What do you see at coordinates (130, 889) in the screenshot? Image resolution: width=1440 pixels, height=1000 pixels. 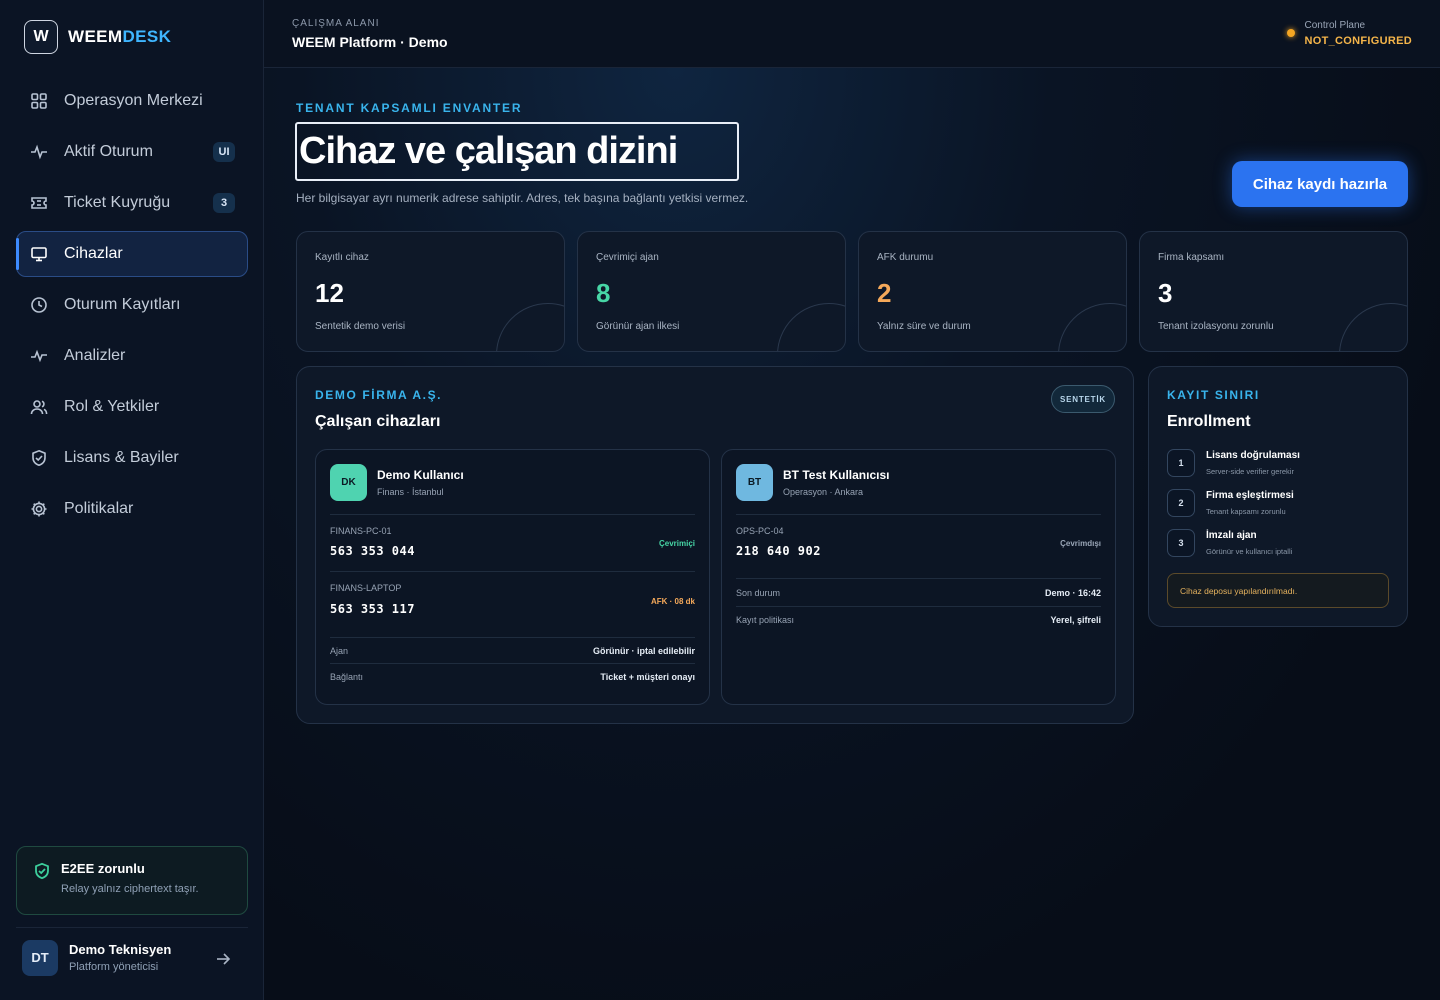 I see `e2ee-subtitle: Relay yalnız ciphertext taşır.` at bounding box center [130, 889].